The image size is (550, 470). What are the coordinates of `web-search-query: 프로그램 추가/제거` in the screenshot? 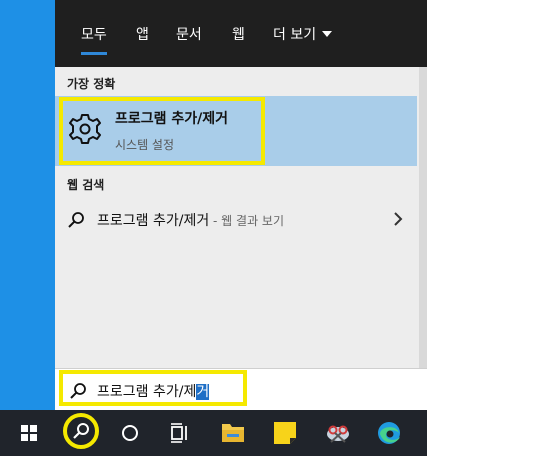 It's located at (153, 221).